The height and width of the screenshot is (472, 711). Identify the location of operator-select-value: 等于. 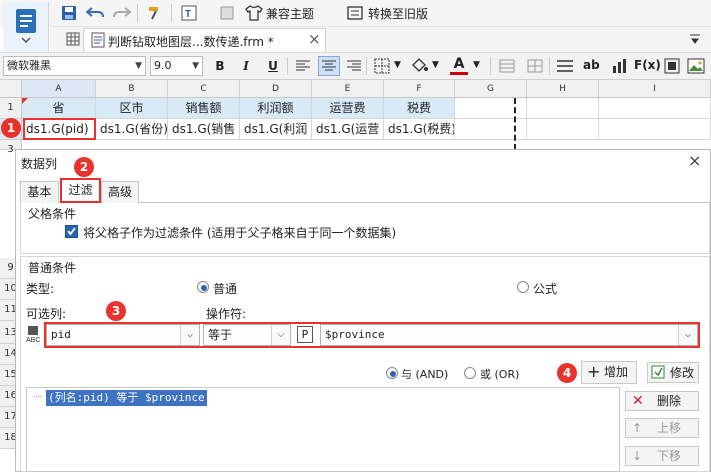
(220, 335).